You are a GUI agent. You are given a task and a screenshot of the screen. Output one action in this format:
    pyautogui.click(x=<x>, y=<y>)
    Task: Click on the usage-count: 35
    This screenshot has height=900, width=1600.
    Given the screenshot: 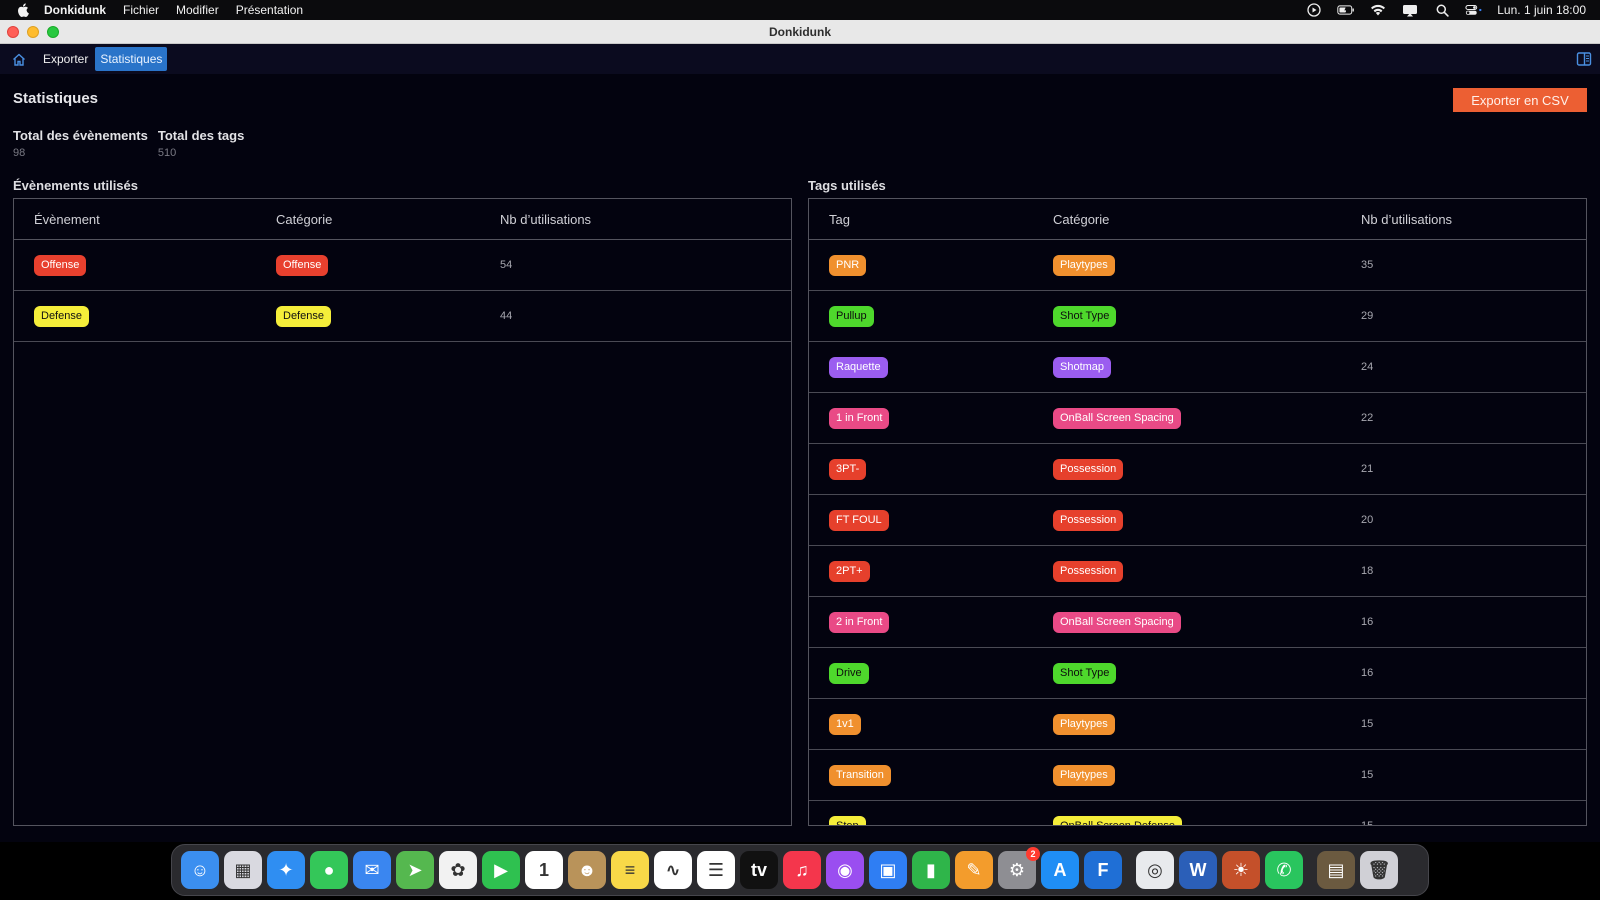 What is the action you would take?
    pyautogui.click(x=1367, y=265)
    